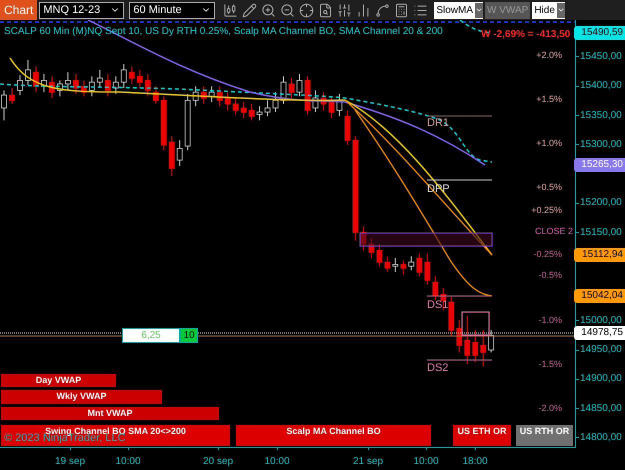  I want to click on percent-label: +1.5%, so click(548, 99).